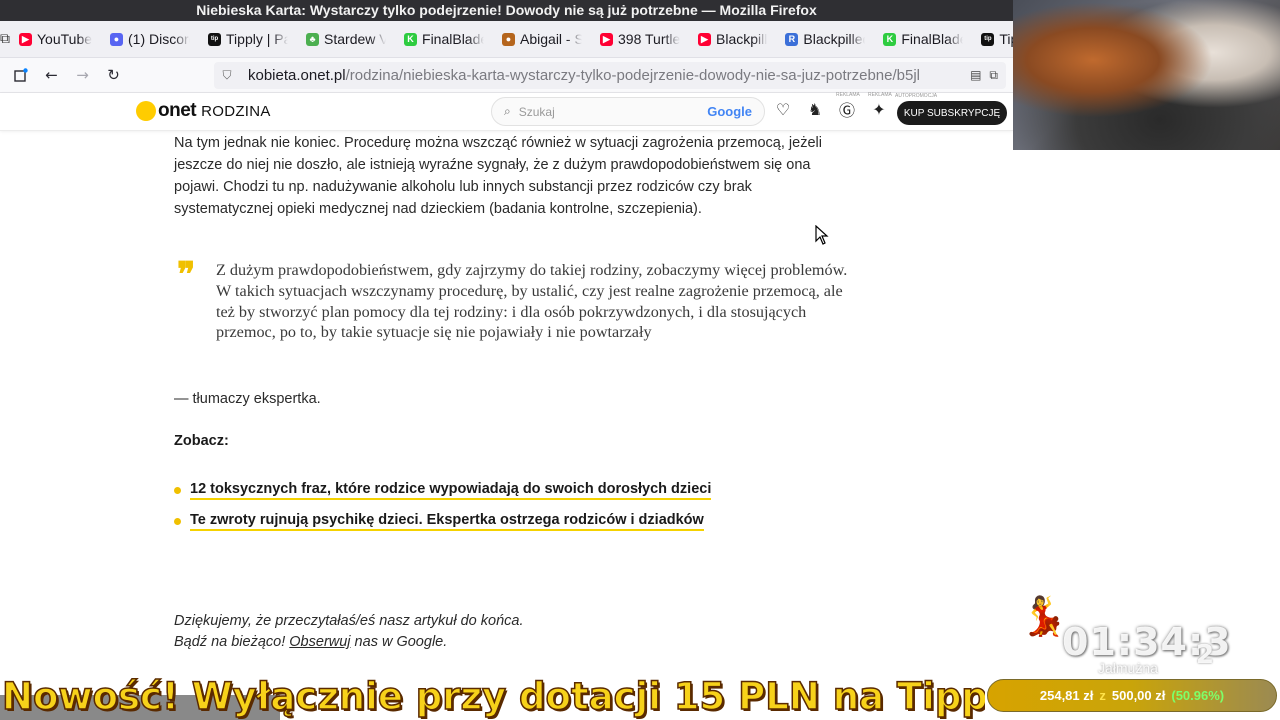  Describe the element at coordinates (159, 39) in the screenshot. I see `bookmark-label: (1) Discord` at that location.